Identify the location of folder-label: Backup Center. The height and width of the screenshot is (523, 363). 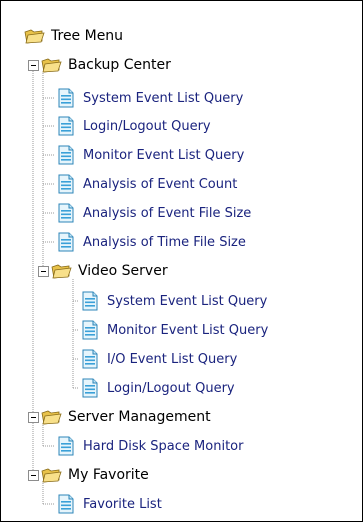
(119, 65).